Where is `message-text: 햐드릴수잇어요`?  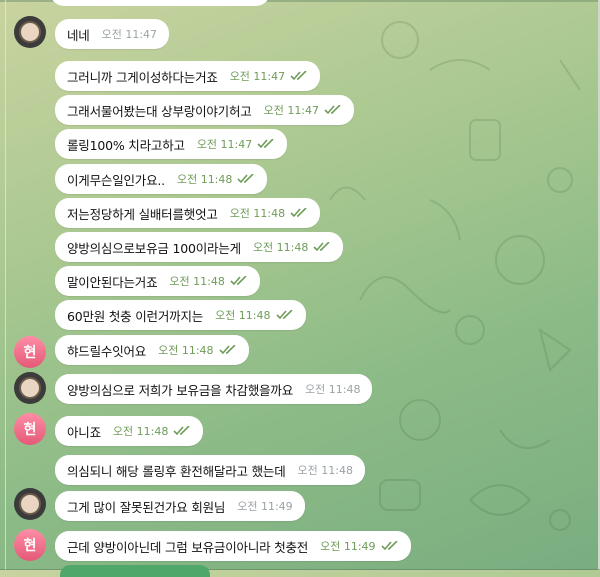 message-text: 햐드릴수잇어요 is located at coordinates (107, 351).